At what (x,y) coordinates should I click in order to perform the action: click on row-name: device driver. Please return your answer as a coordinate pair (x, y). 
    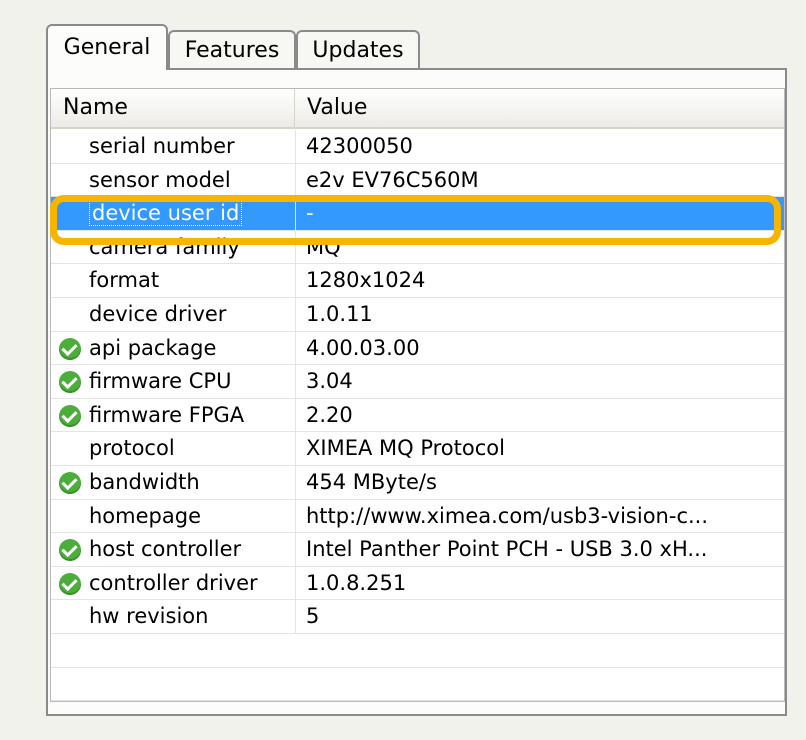
    Looking at the image, I should click on (158, 313).